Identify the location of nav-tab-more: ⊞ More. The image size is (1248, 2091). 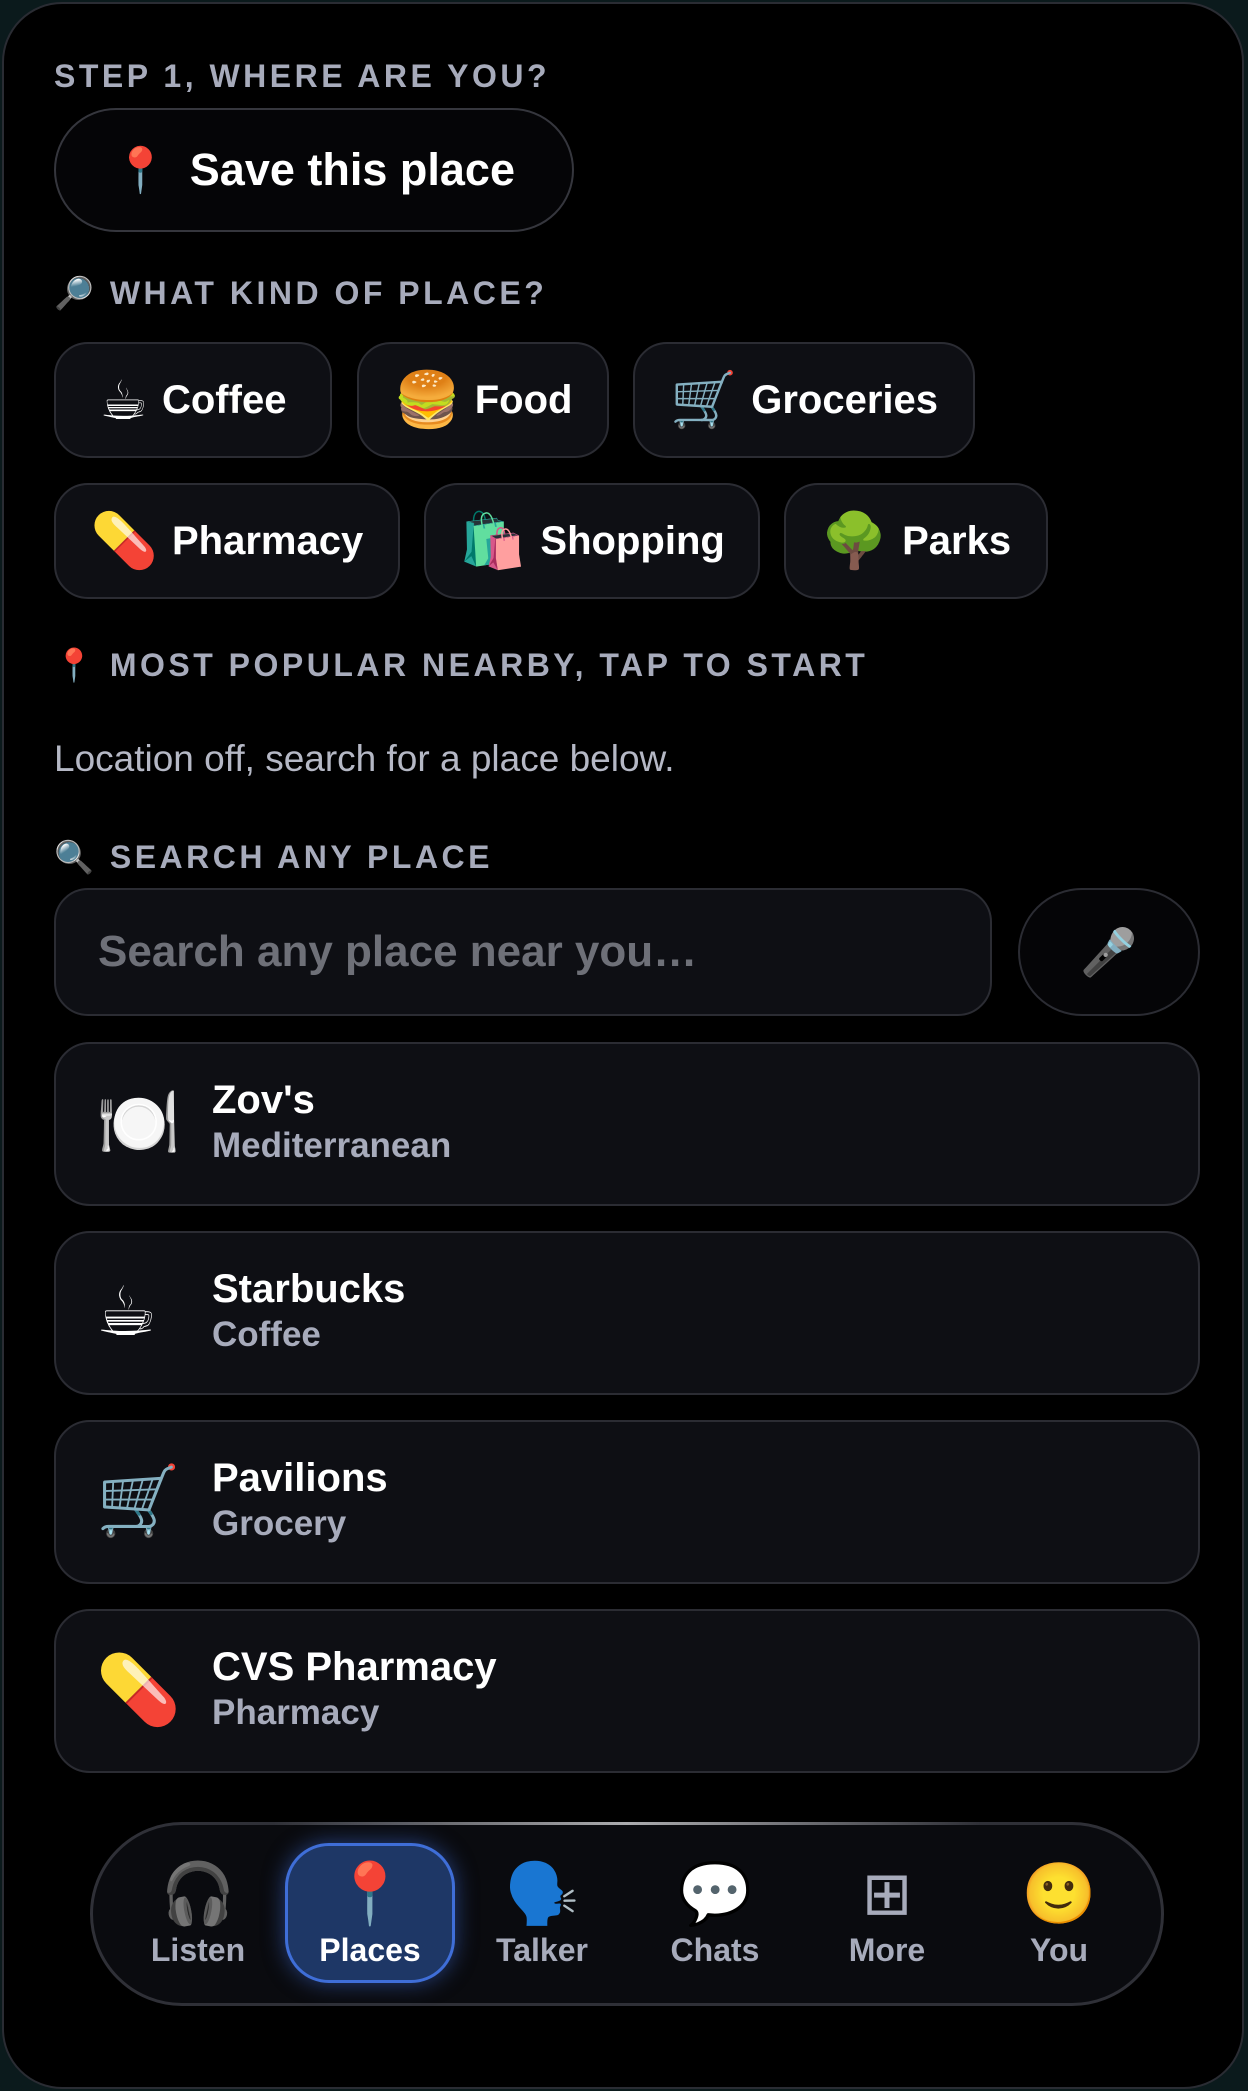
(887, 1913).